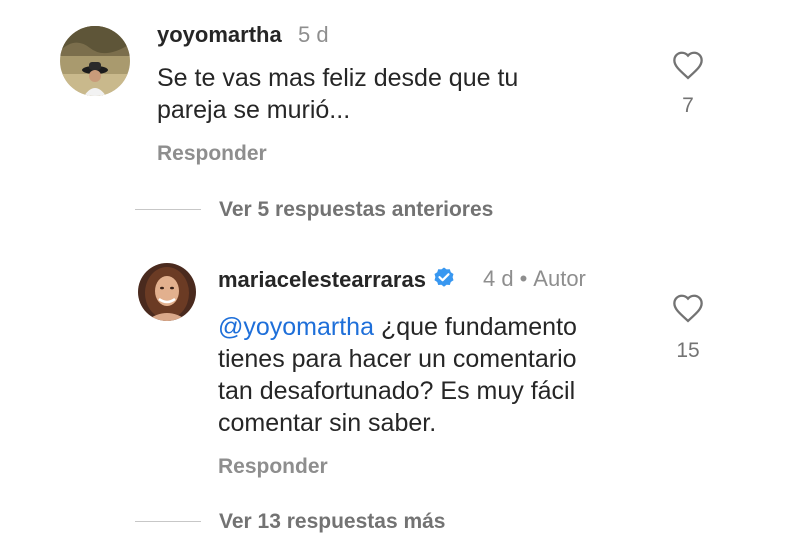 Image resolution: width=800 pixels, height=534 pixels. Describe the element at coordinates (397, 391) in the screenshot. I see `reply-text-line-3: tan desafortunado? Es muy fácil` at that location.